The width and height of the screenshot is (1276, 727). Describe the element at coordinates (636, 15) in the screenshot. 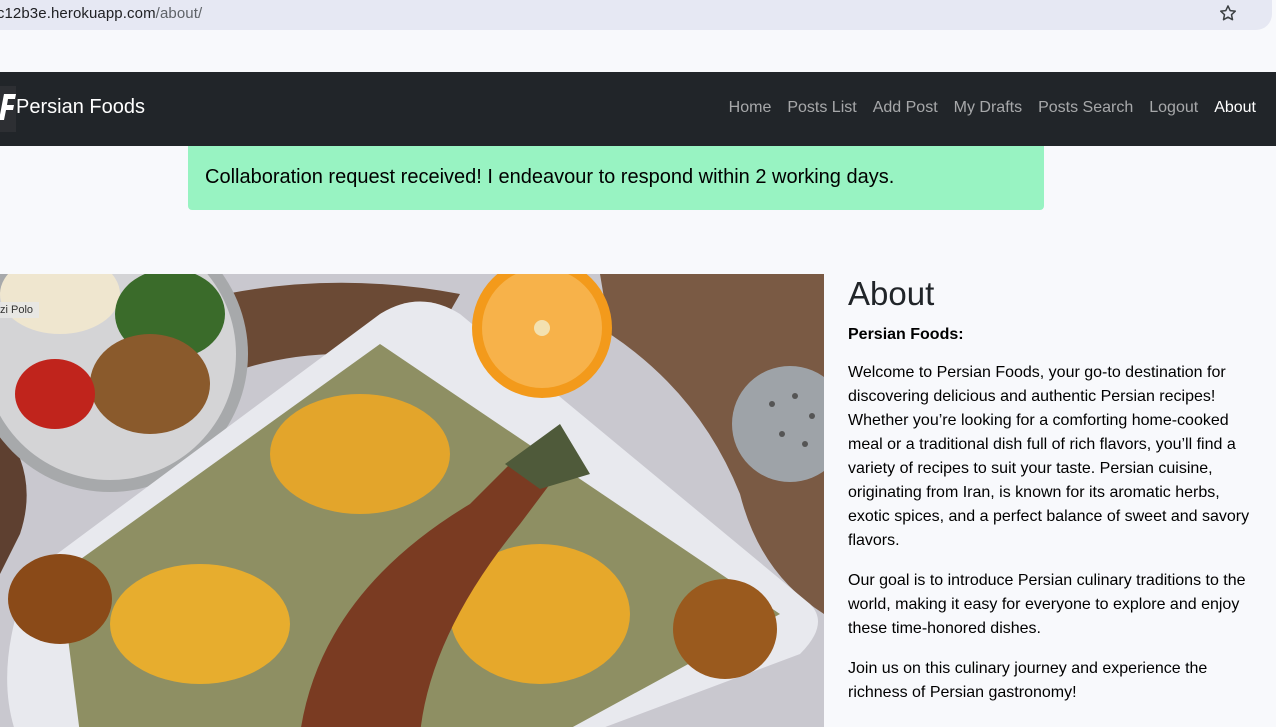

I see `address-bar: 34c12b3e.herokuapp.com/about/` at that location.